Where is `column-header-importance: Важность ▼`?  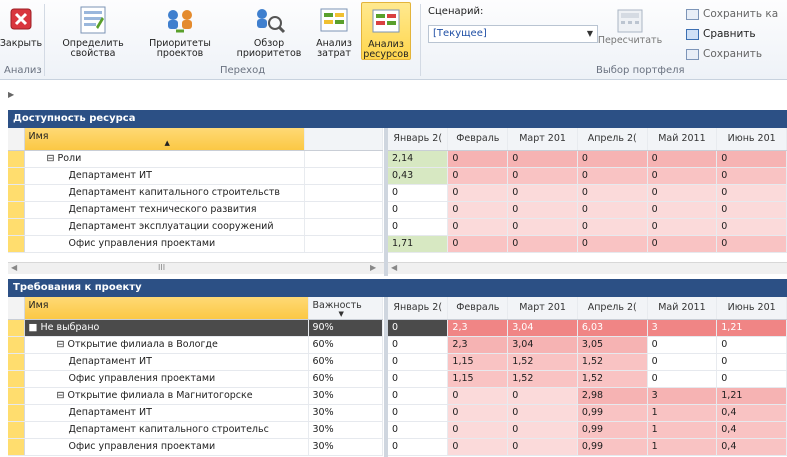
column-header-importance: Важность ▼ is located at coordinates (345, 308).